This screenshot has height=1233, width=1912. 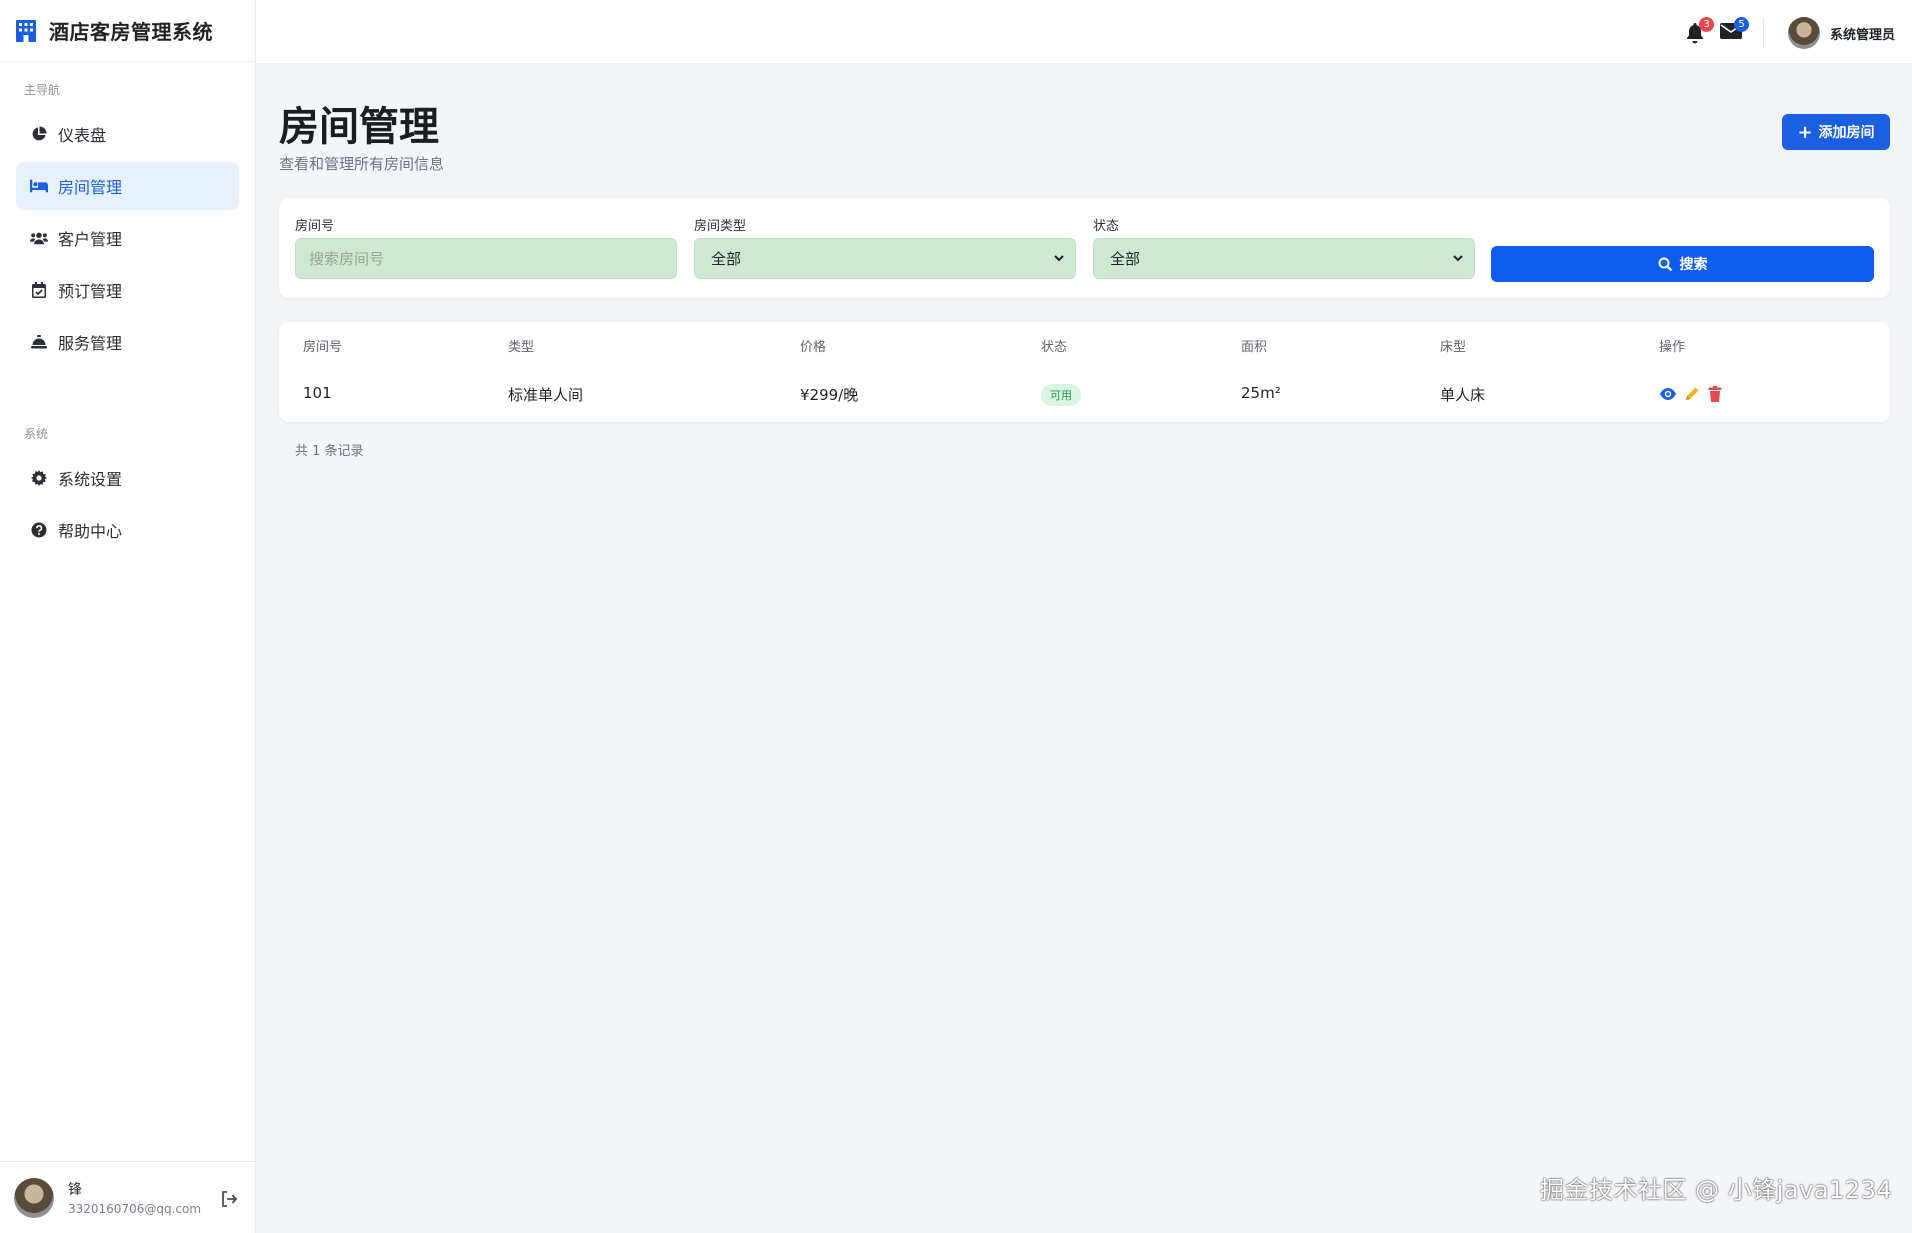 I want to click on sidebar-item-label: 房间管理, so click(x=90, y=187).